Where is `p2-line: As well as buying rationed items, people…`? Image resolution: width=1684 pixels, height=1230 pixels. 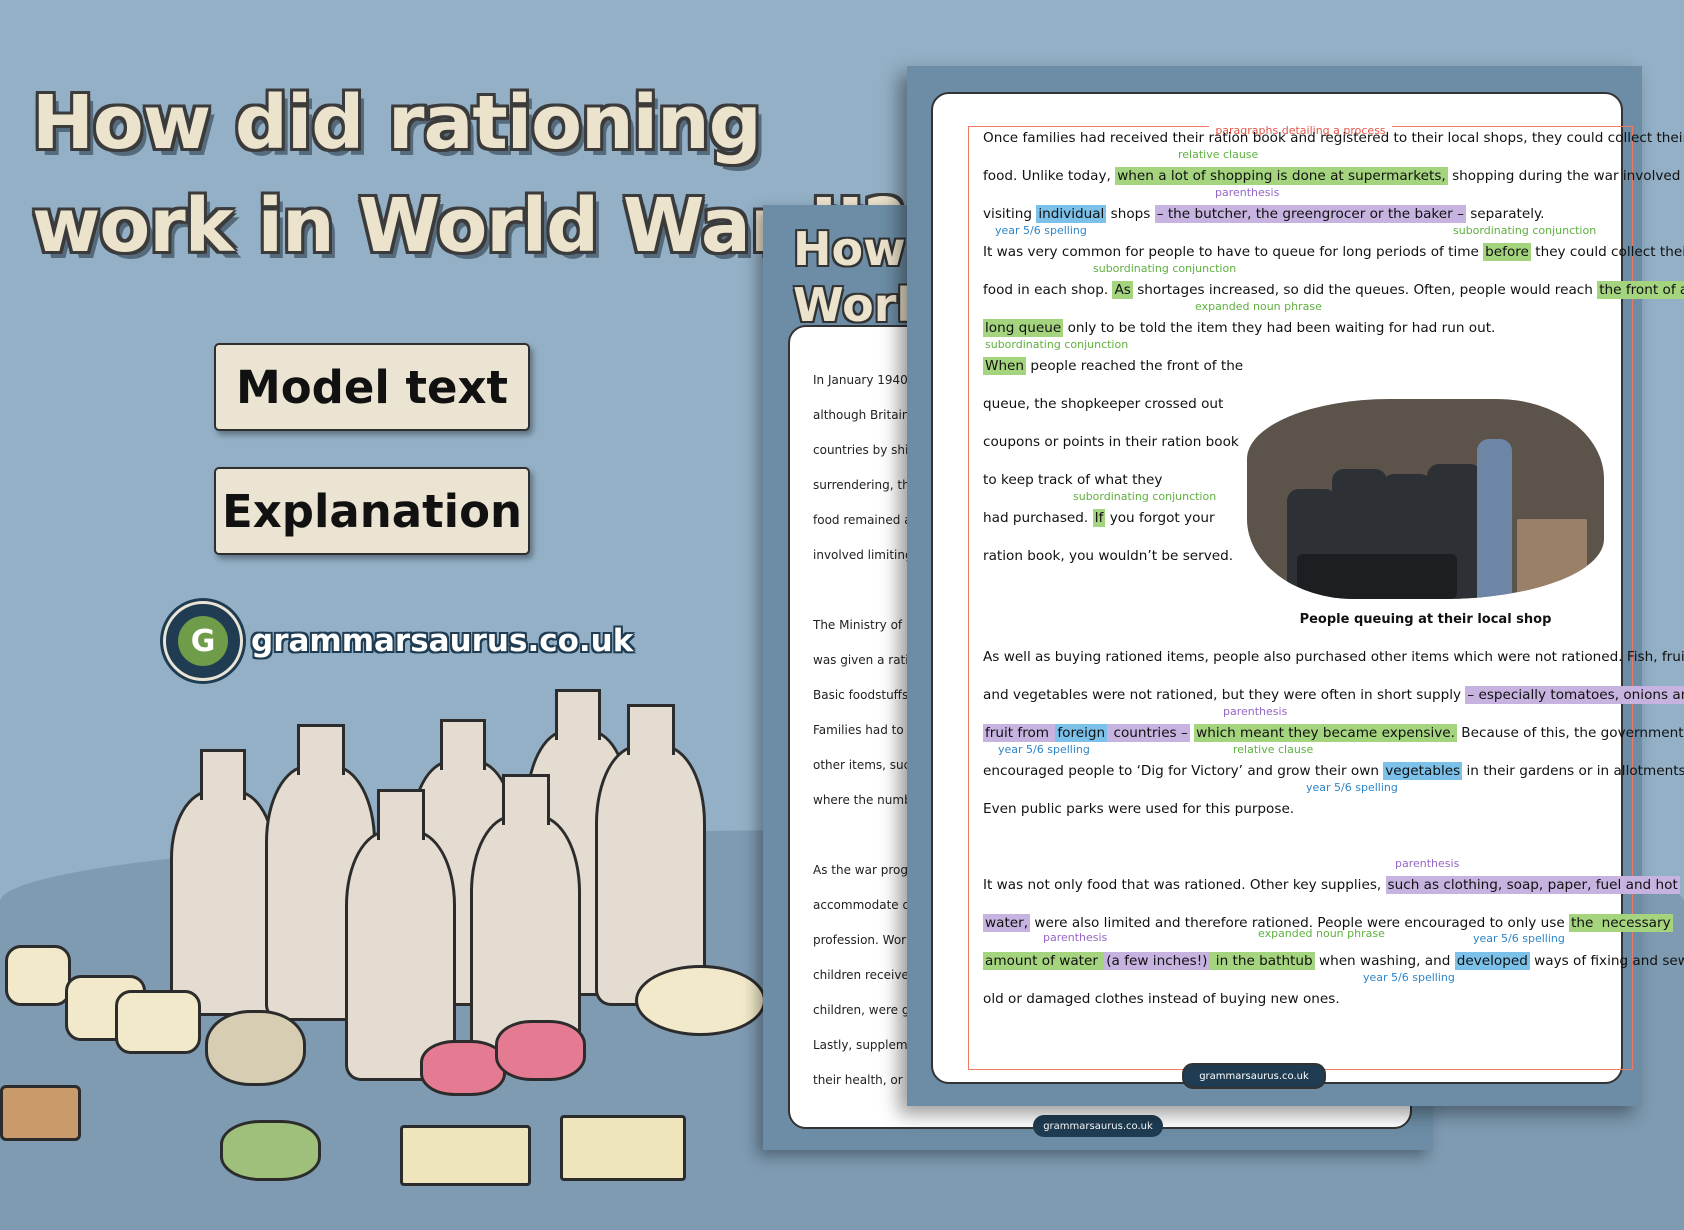 p2-line: As well as buying rationed items, people… is located at coordinates (1333, 657).